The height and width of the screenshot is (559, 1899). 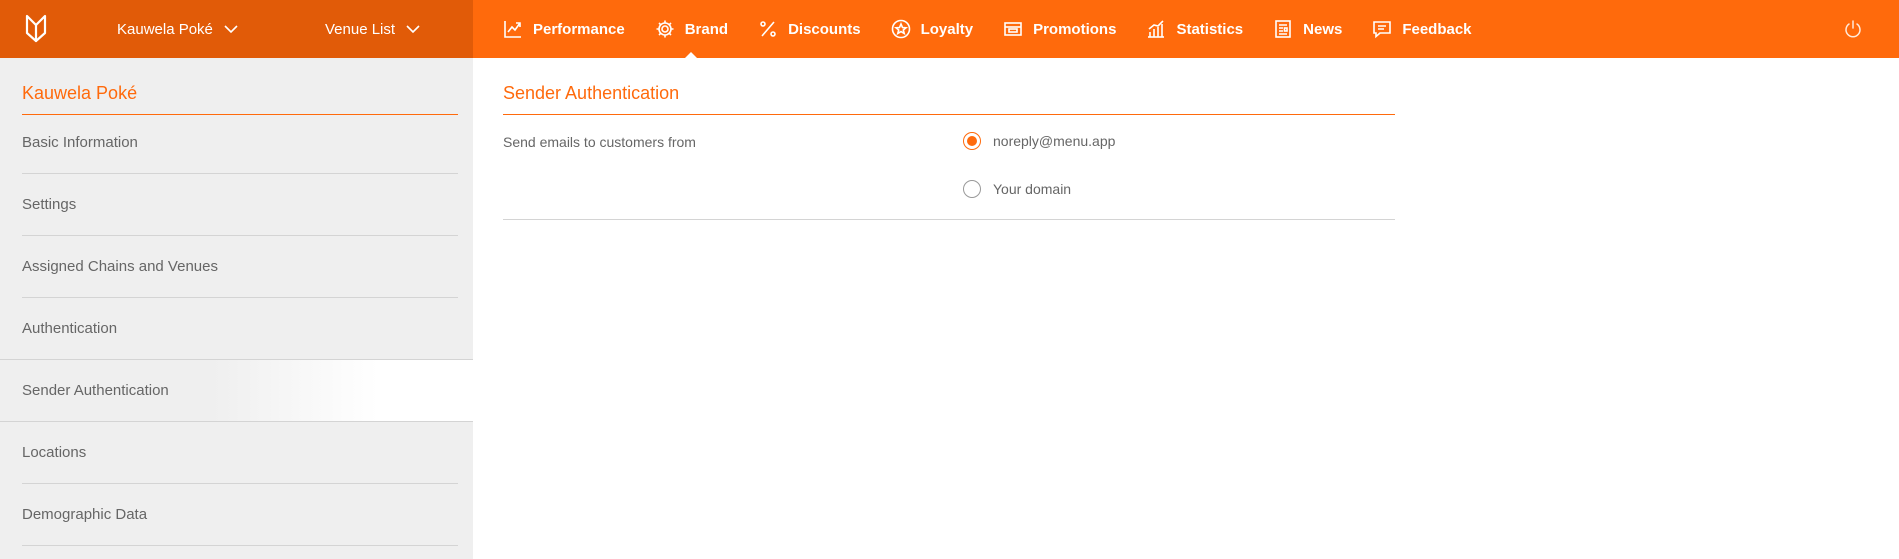 What do you see at coordinates (36, 28) in the screenshot?
I see `app-logo-icon` at bounding box center [36, 28].